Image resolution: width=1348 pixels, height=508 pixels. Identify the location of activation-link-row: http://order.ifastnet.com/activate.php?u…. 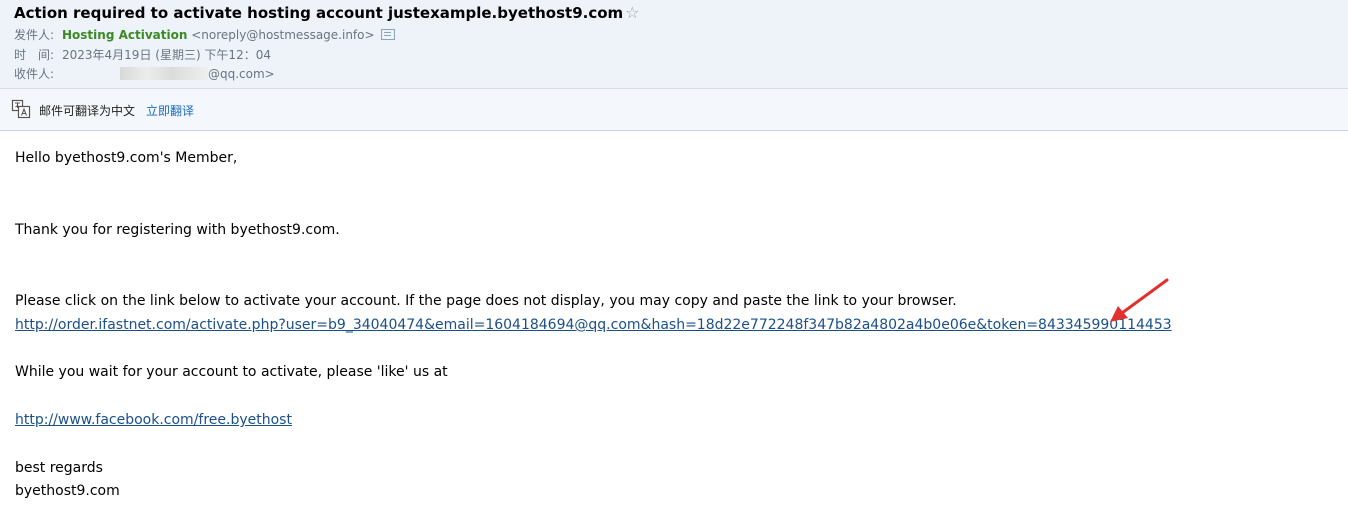
(593, 325).